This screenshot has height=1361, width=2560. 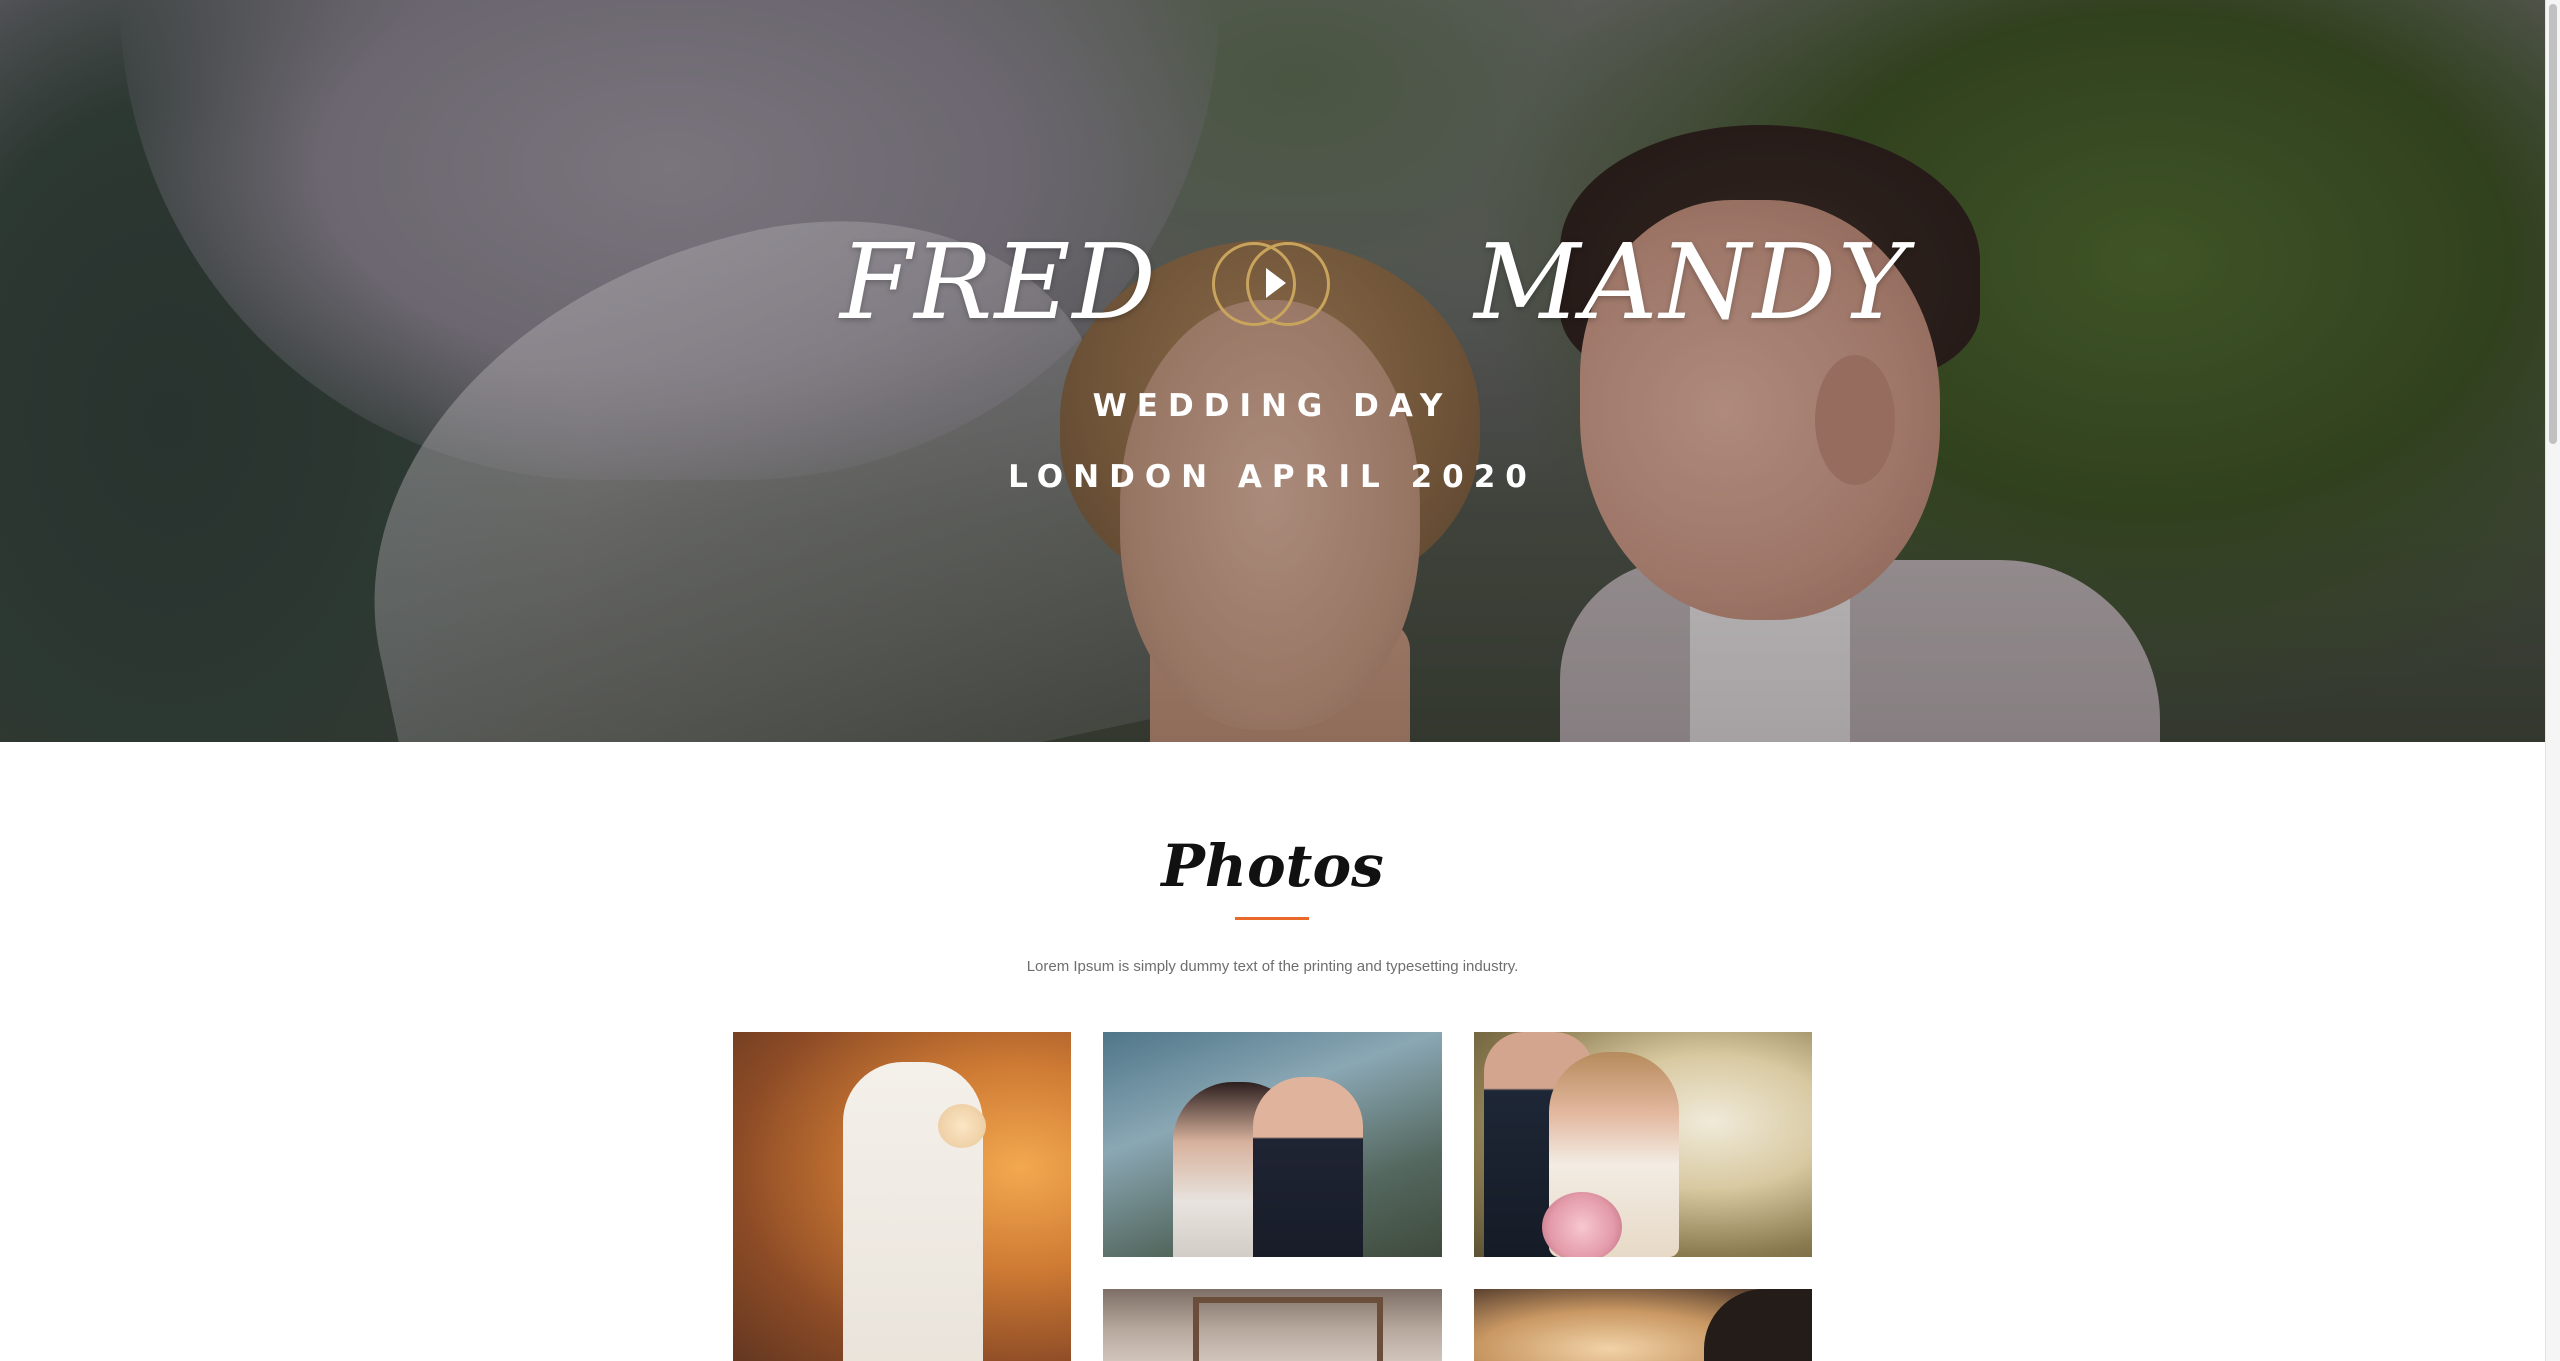 What do you see at coordinates (1643, 1144) in the screenshot?
I see `gallery-photo-couple-in-forest` at bounding box center [1643, 1144].